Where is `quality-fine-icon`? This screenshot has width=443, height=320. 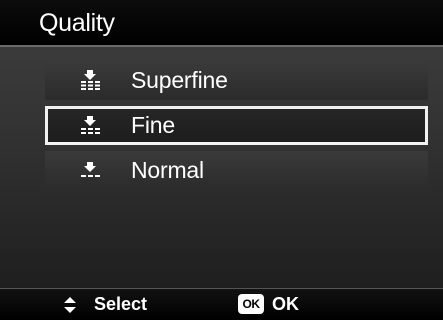 quality-fine-icon is located at coordinates (90, 125).